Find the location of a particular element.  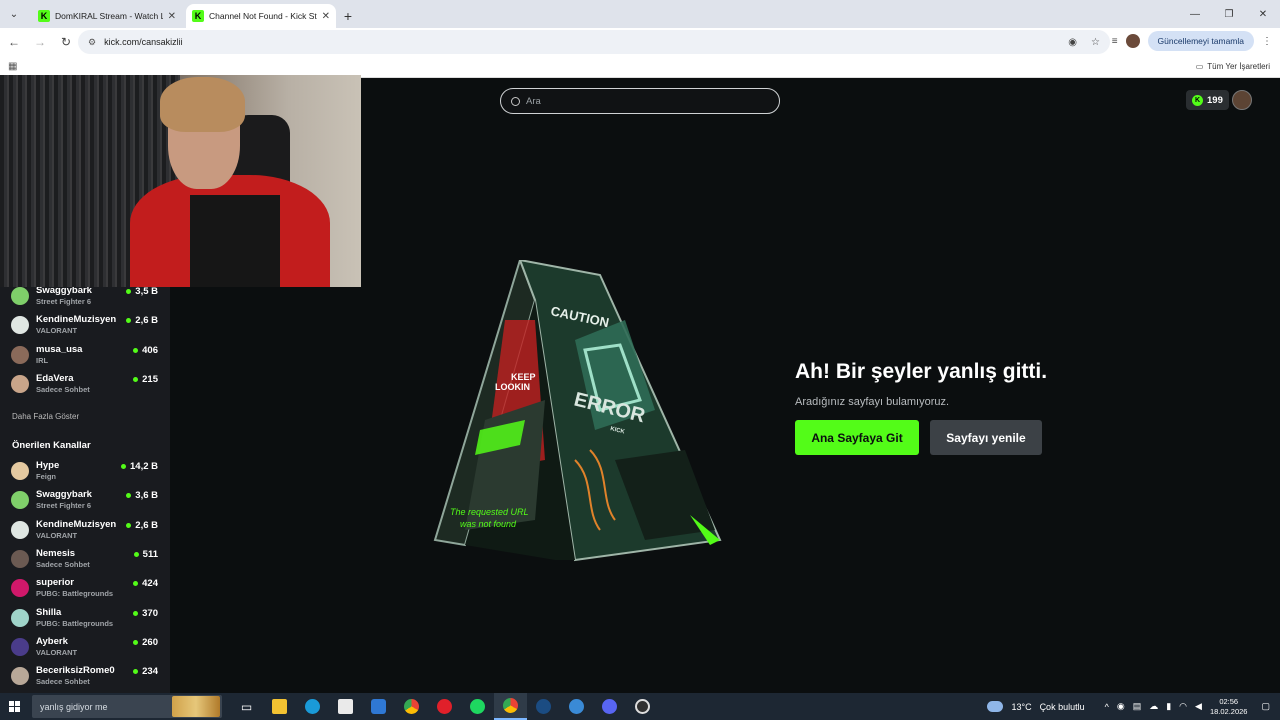

bookmark-star-icon: ☆ is located at coordinates (1095, 42).